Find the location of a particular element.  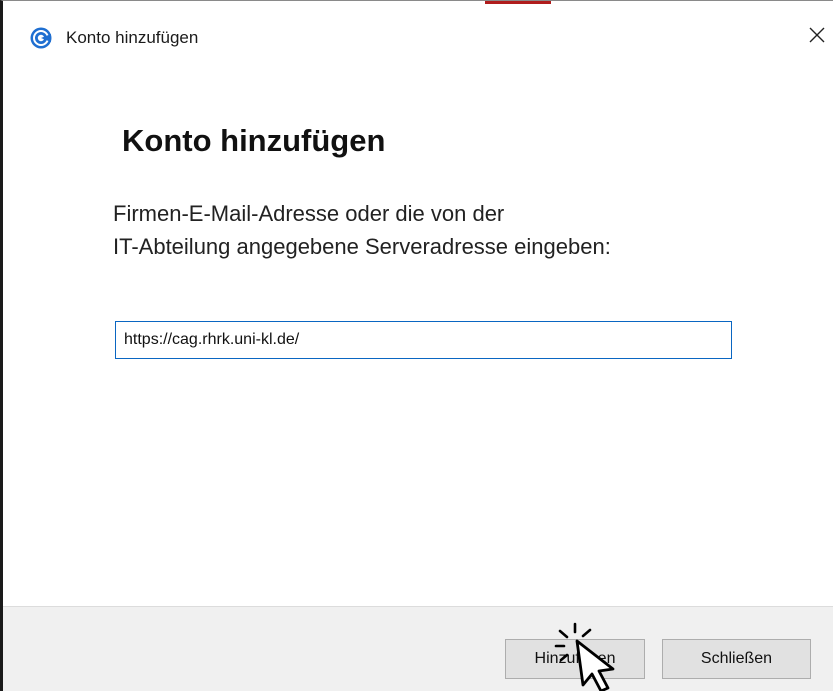

instruction-text-line-1: Firmen-E-Mail-Adresse oder die von der is located at coordinates (309, 213).